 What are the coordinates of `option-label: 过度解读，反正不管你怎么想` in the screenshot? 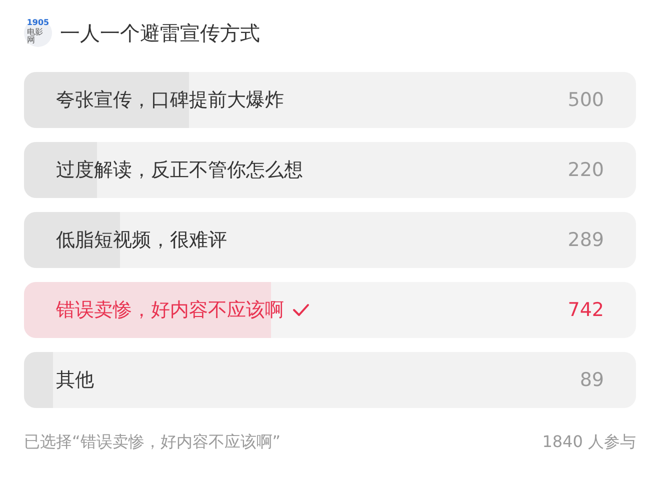 It's located at (179, 170).